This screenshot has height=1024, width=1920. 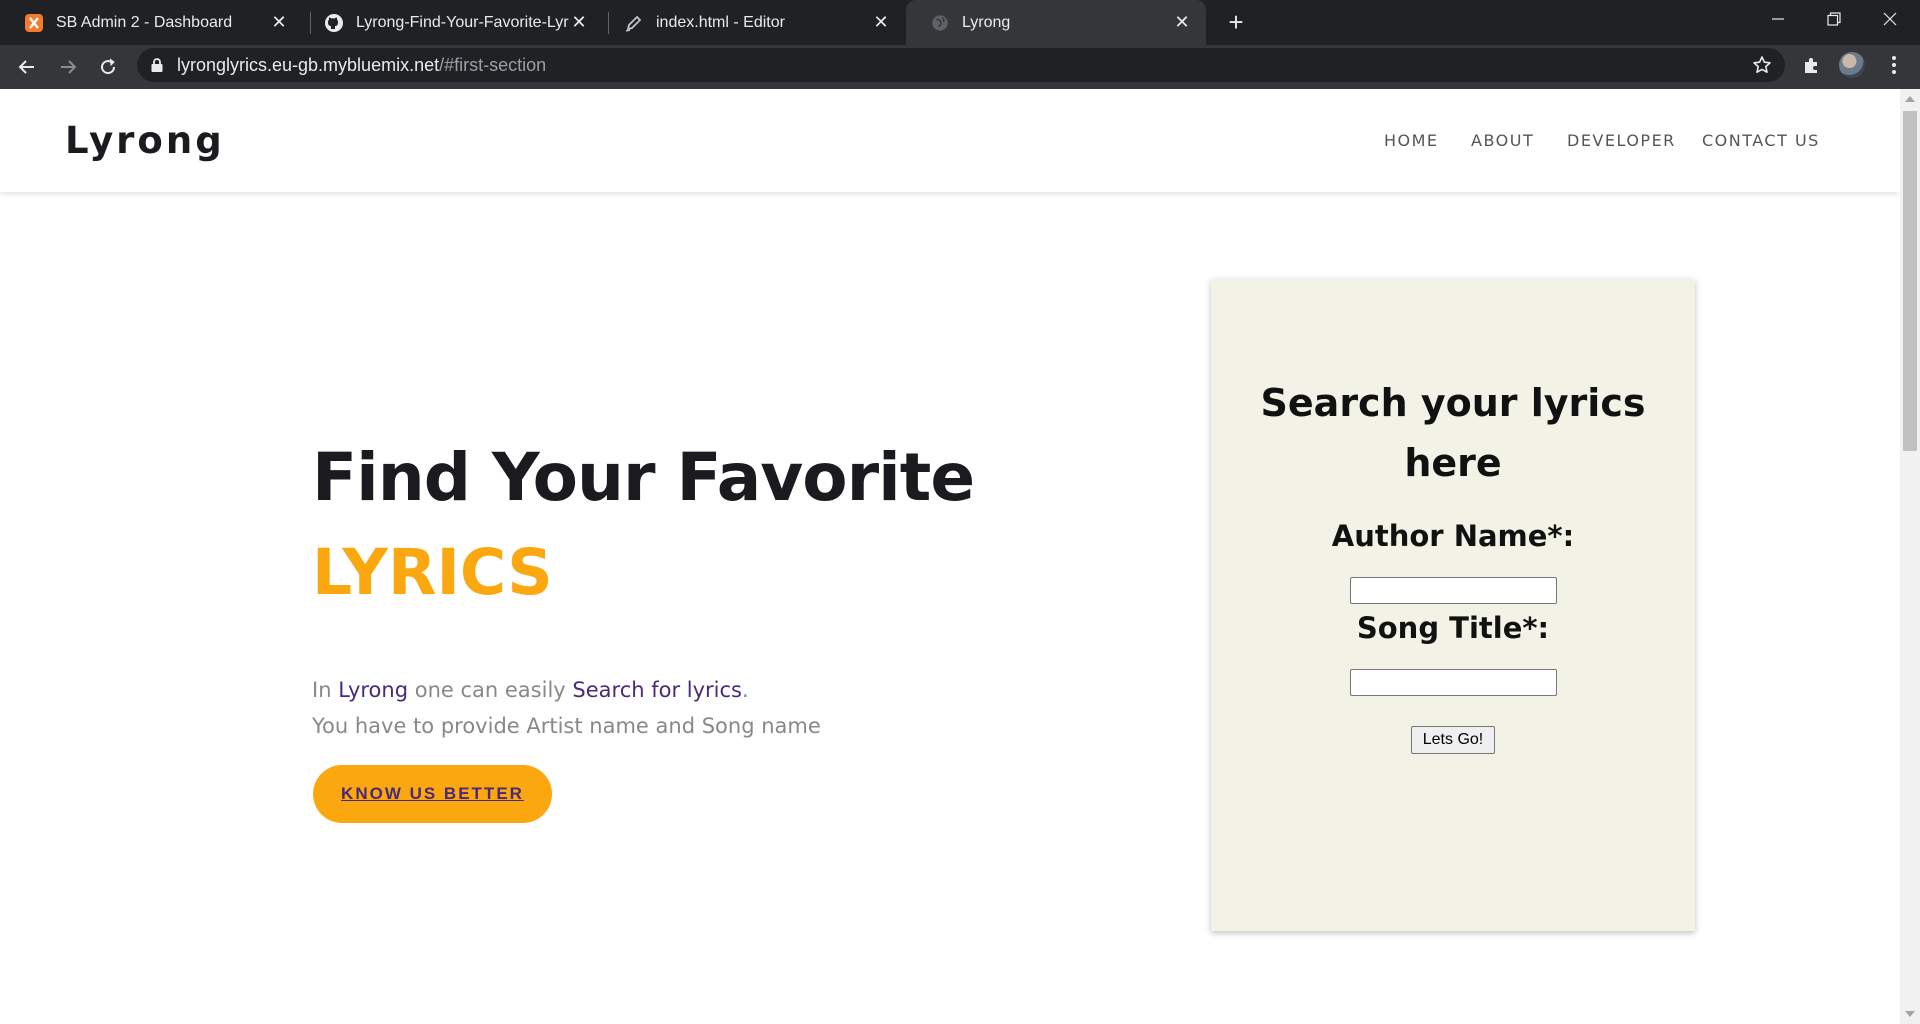 What do you see at coordinates (1453, 628) in the screenshot?
I see `song-title-label: Song Title*:` at bounding box center [1453, 628].